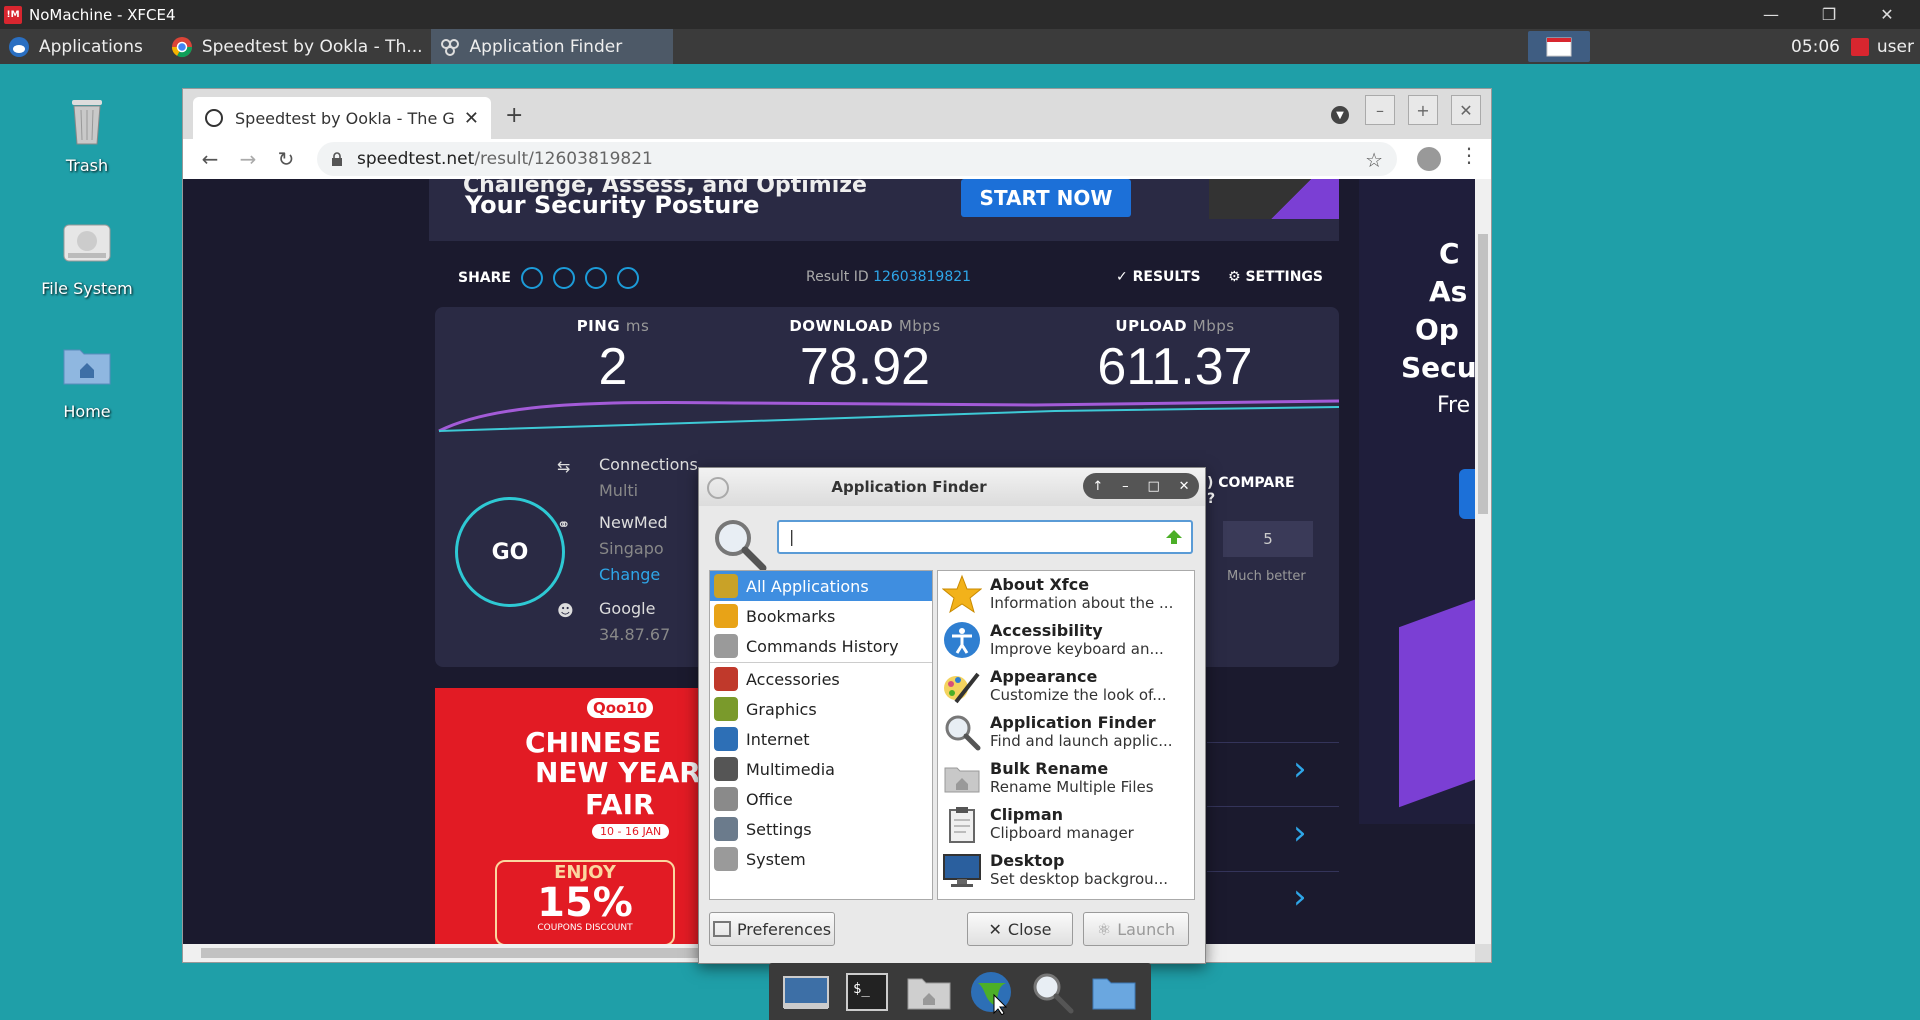 Image resolution: width=1920 pixels, height=1020 pixels. What do you see at coordinates (1274, 199) in the screenshot?
I see `ad-laptop-graphic` at bounding box center [1274, 199].